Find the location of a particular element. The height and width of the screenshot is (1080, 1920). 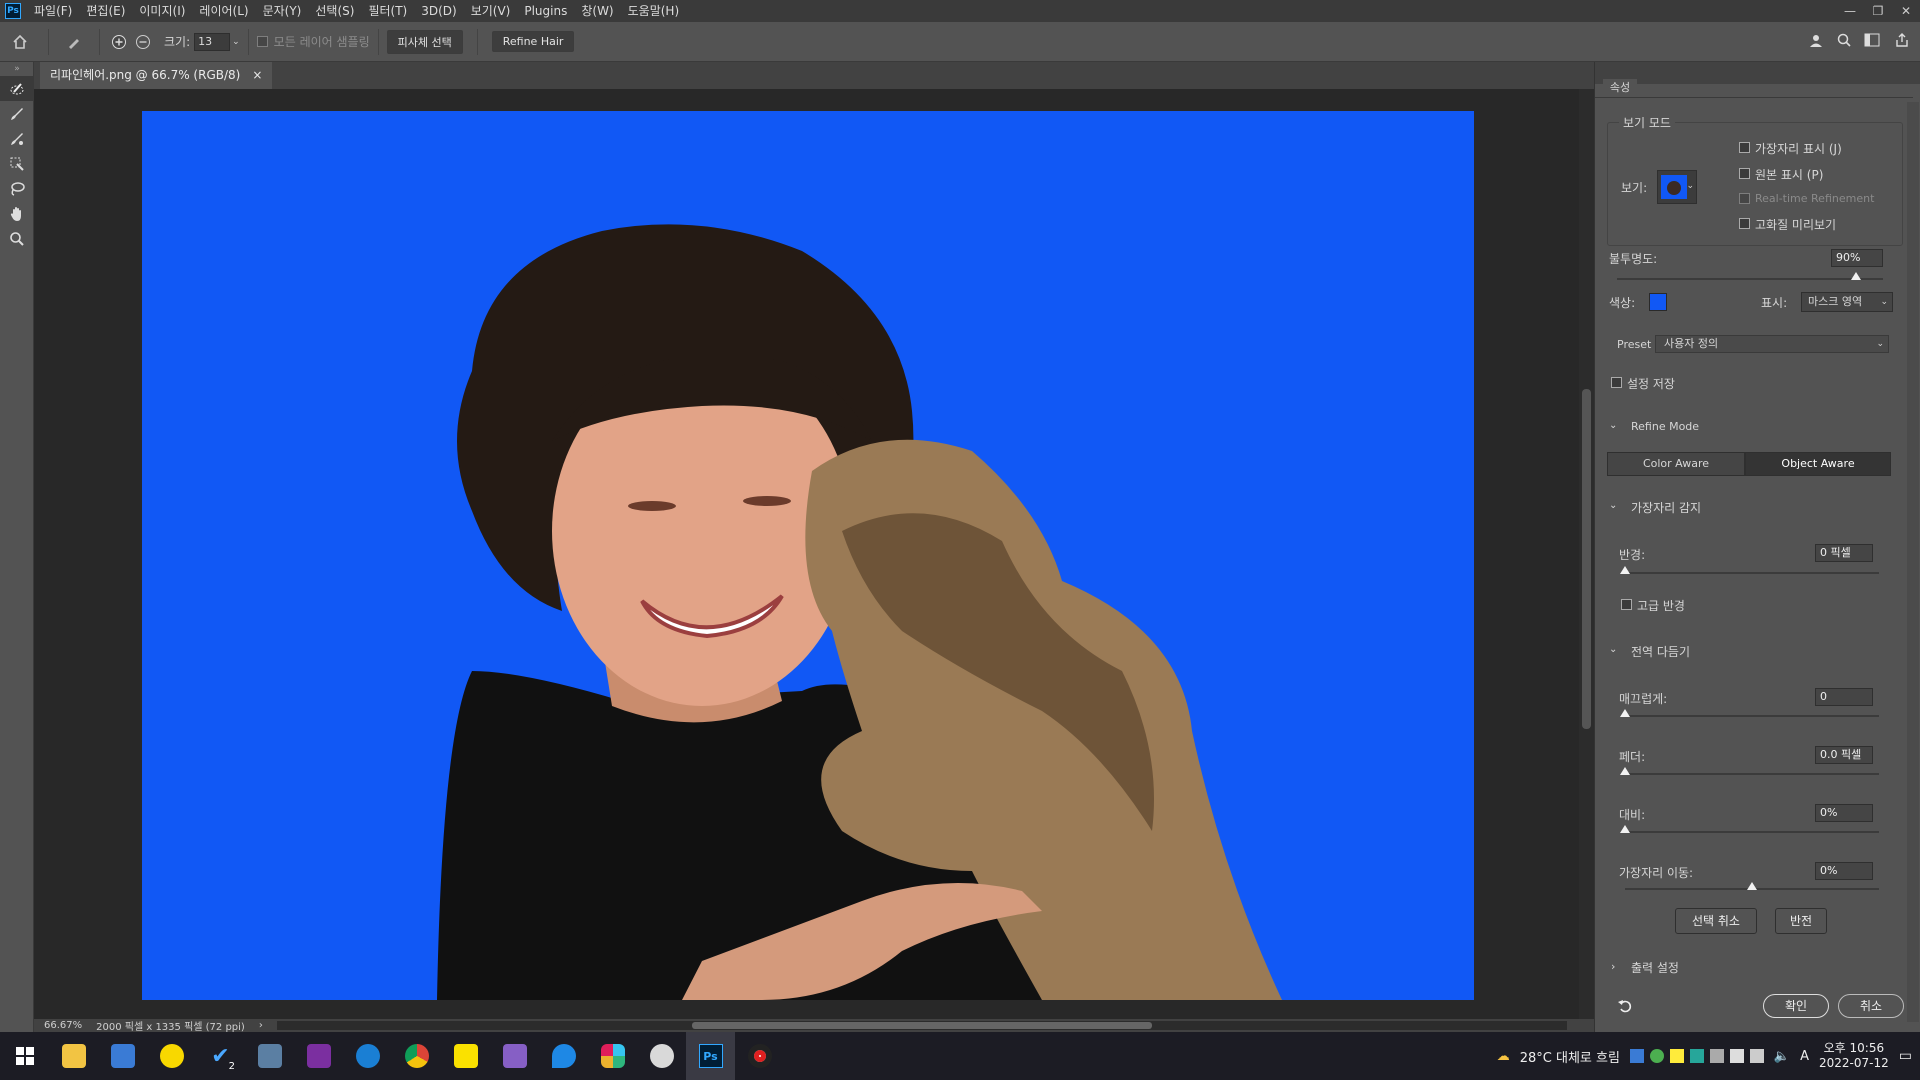

maps-icon is located at coordinates (563, 1056).